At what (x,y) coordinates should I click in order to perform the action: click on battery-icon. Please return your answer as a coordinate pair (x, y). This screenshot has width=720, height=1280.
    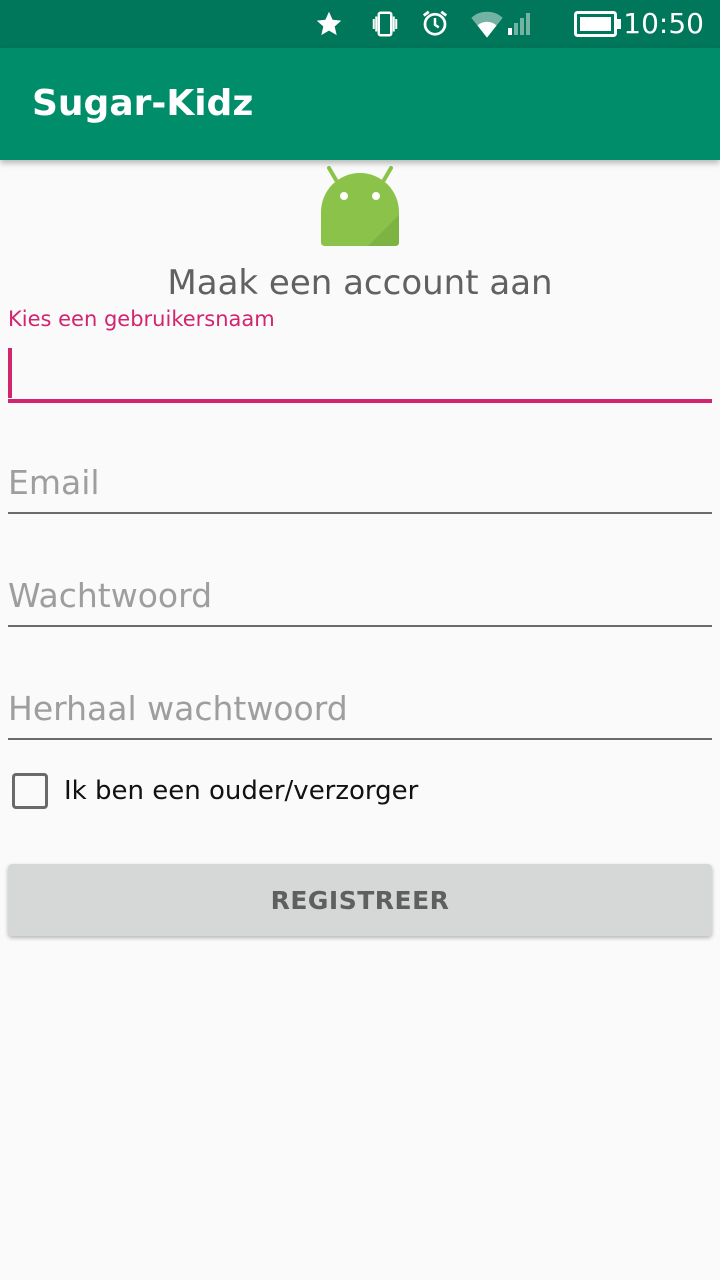
    Looking at the image, I should click on (597, 24).